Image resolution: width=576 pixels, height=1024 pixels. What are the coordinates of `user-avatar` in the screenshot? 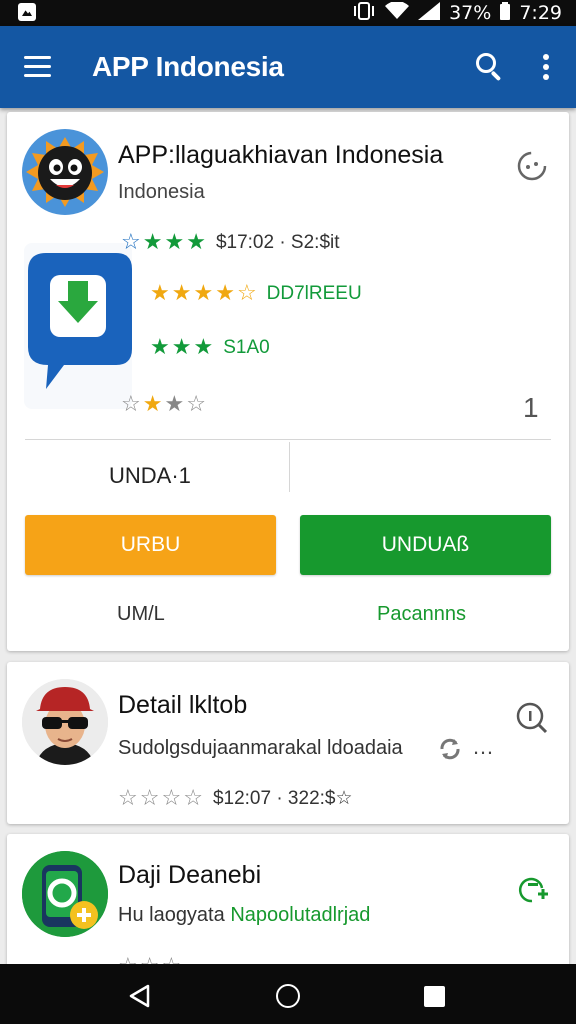 It's located at (65, 722).